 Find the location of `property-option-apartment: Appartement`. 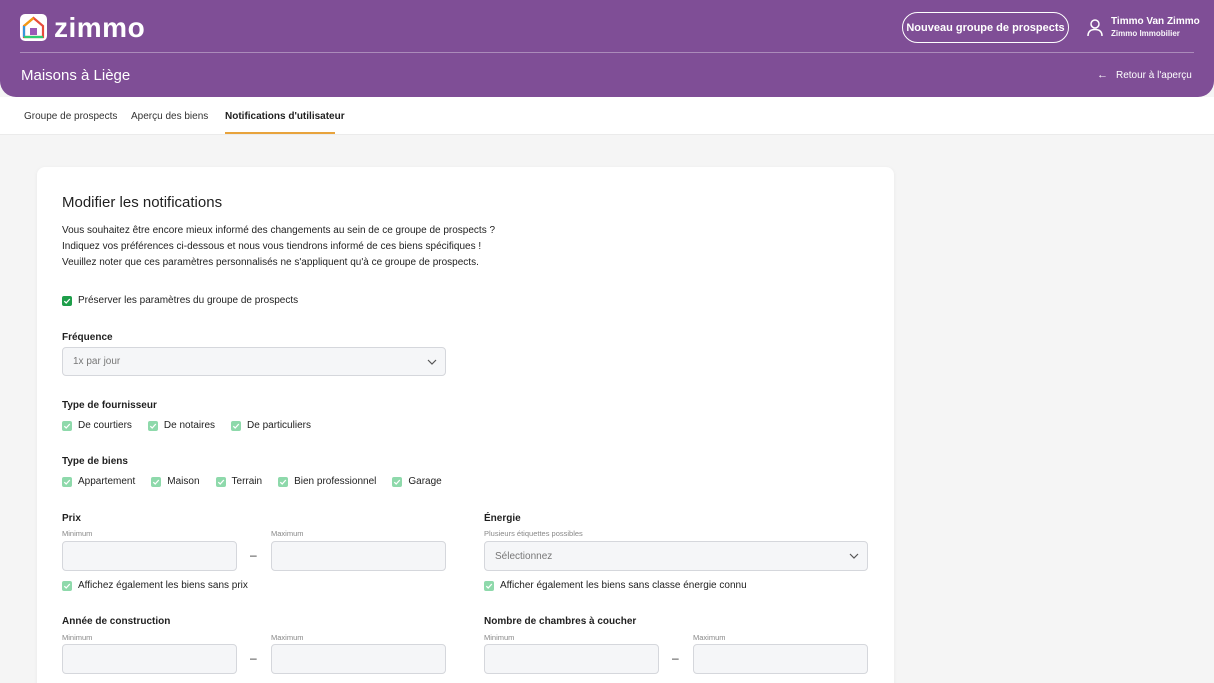

property-option-apartment: Appartement is located at coordinates (98, 482).